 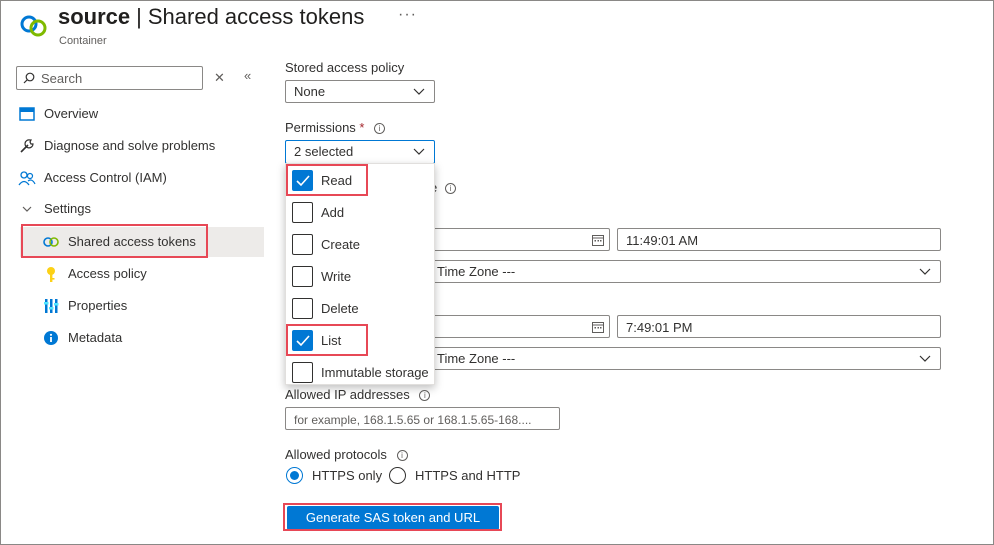 What do you see at coordinates (27, 178) in the screenshot?
I see `people-icon` at bounding box center [27, 178].